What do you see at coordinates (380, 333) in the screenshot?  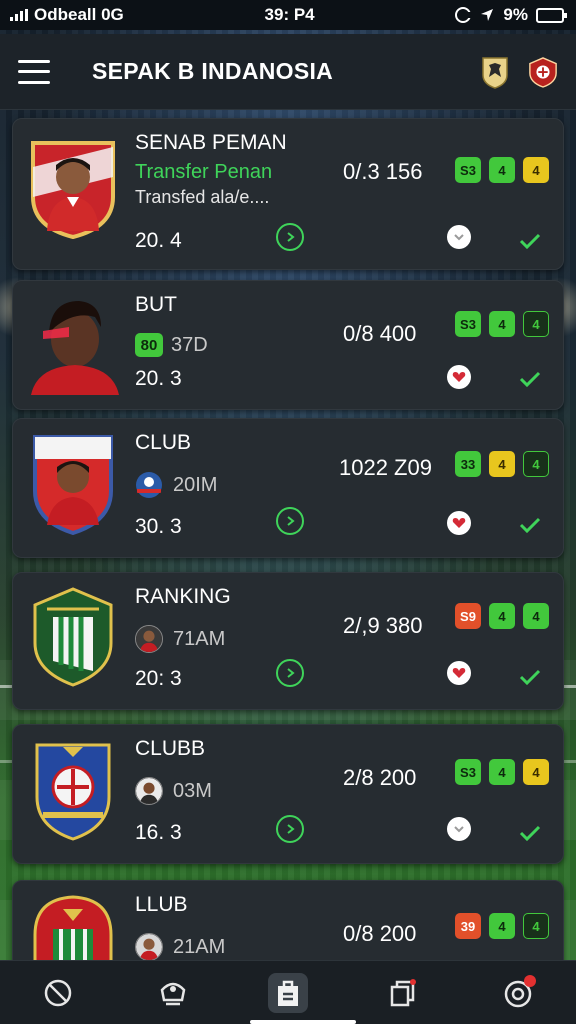 I see `card-stat: 0/8 400` at bounding box center [380, 333].